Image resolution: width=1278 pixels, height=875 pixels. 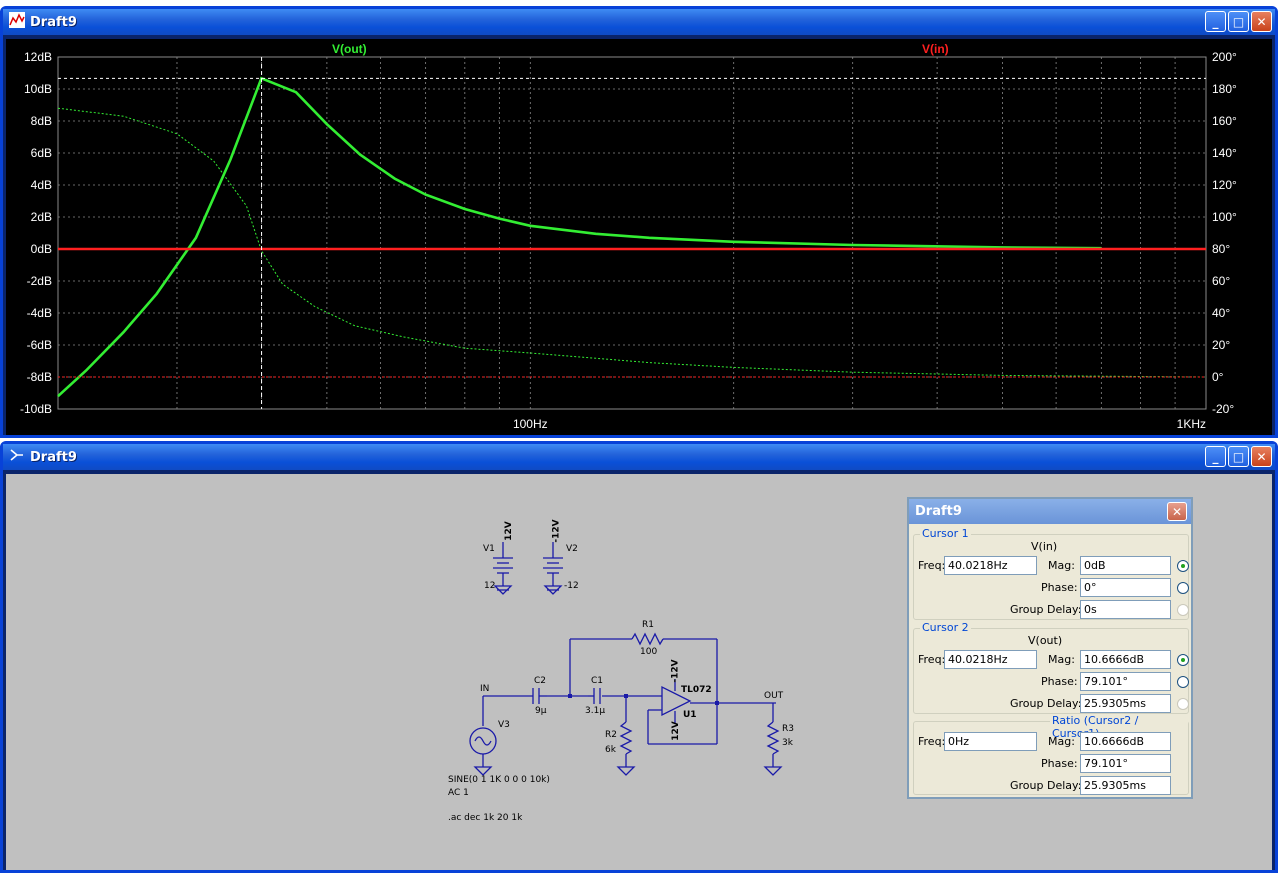 I want to click on cursor1-phase-radio, so click(x=1183, y=588).